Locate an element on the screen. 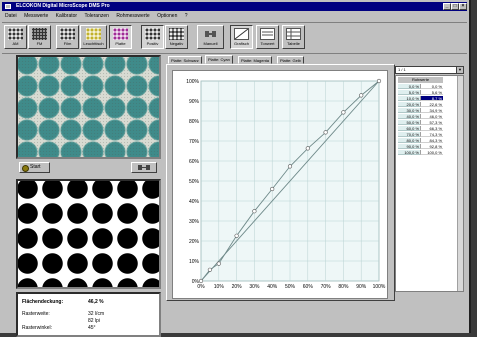 Image resolution: width=477 pixels, height=337 pixels. table-row: 100,0 % 100,0 % is located at coordinates (420, 152).